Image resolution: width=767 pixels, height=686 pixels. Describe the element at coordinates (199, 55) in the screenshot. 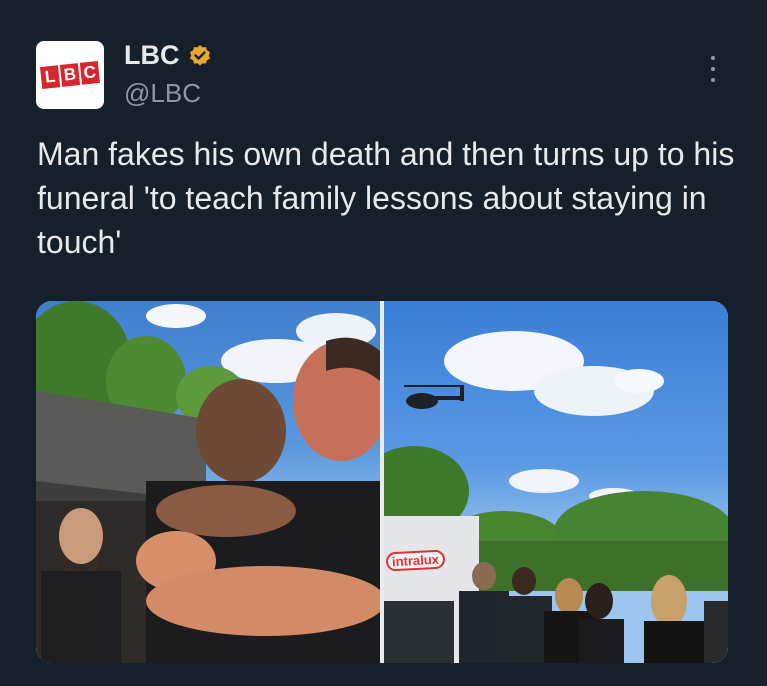

I see `verified-badge-icon` at that location.